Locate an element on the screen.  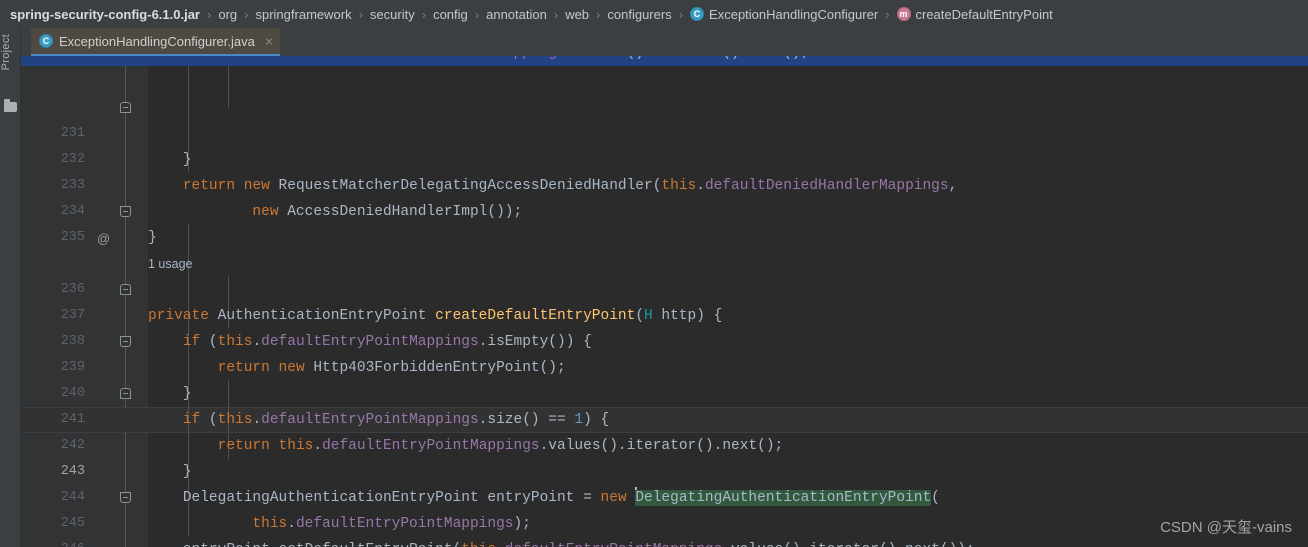
breadcrumb-label: springframework is located at coordinates (303, 14).